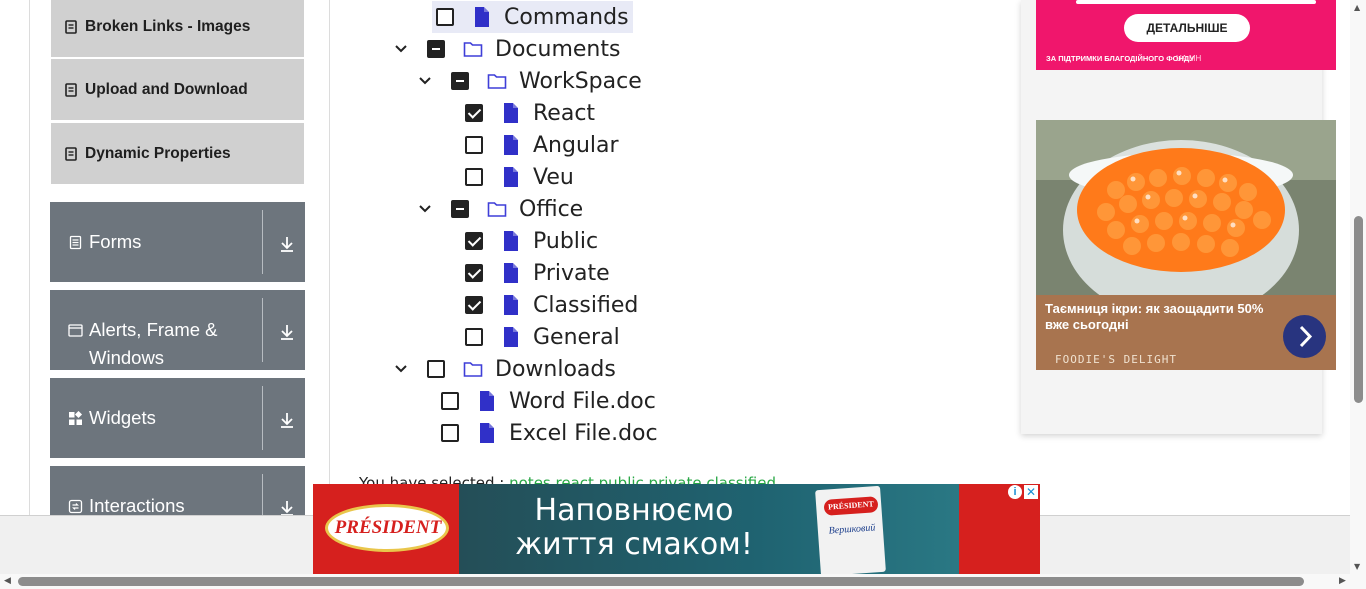  Describe the element at coordinates (1120, 58) in the screenshot. I see `ad-footer-text: ЗА ПІДТРИМКИ БЛАГОДІЙНОГО ФОНДУ` at that location.